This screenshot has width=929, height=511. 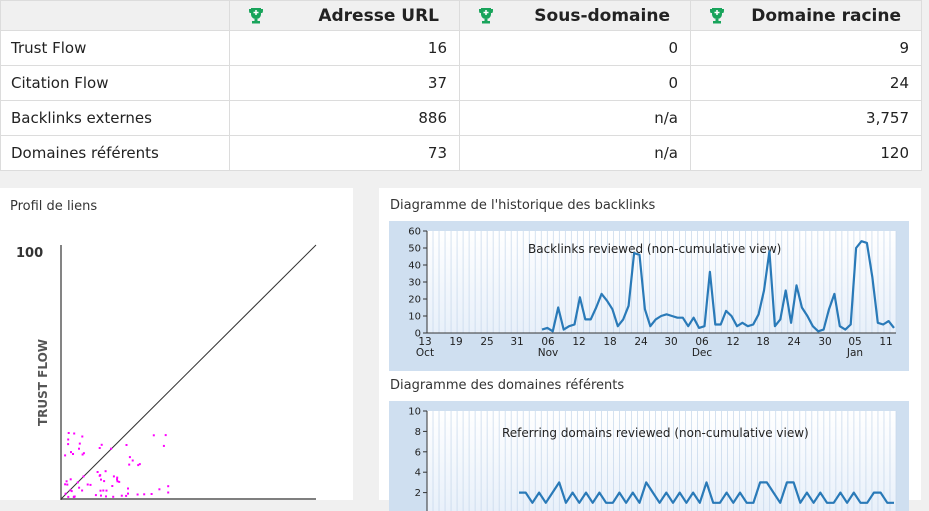 What do you see at coordinates (117, 465) in the screenshot?
I see `link-profile-points` at bounding box center [117, 465].